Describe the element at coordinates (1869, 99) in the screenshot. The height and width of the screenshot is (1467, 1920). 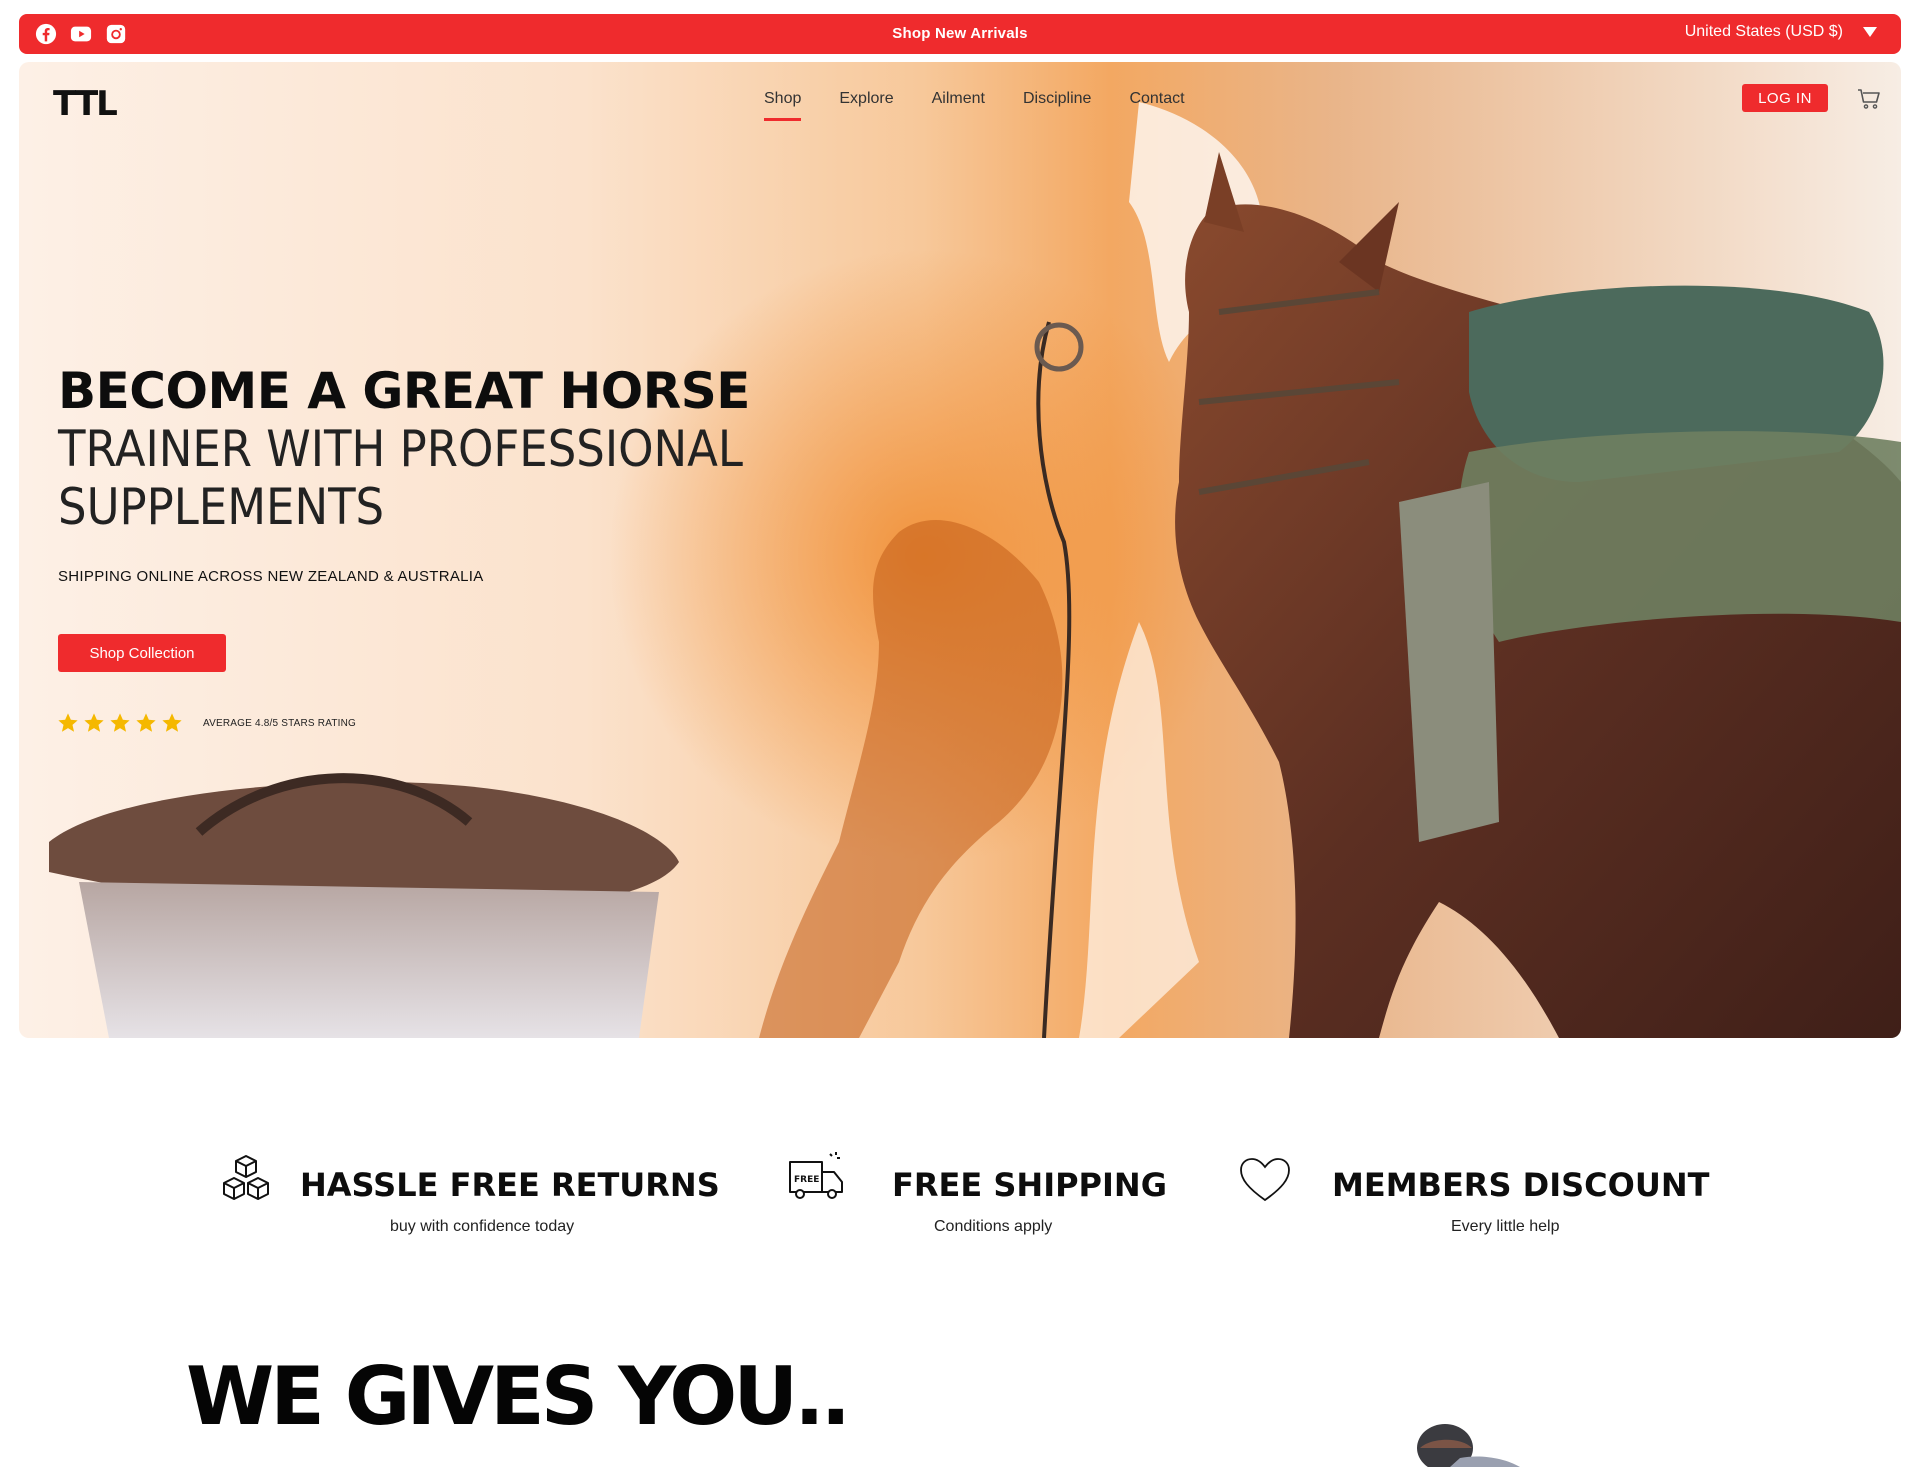
I see `cart-icon` at that location.